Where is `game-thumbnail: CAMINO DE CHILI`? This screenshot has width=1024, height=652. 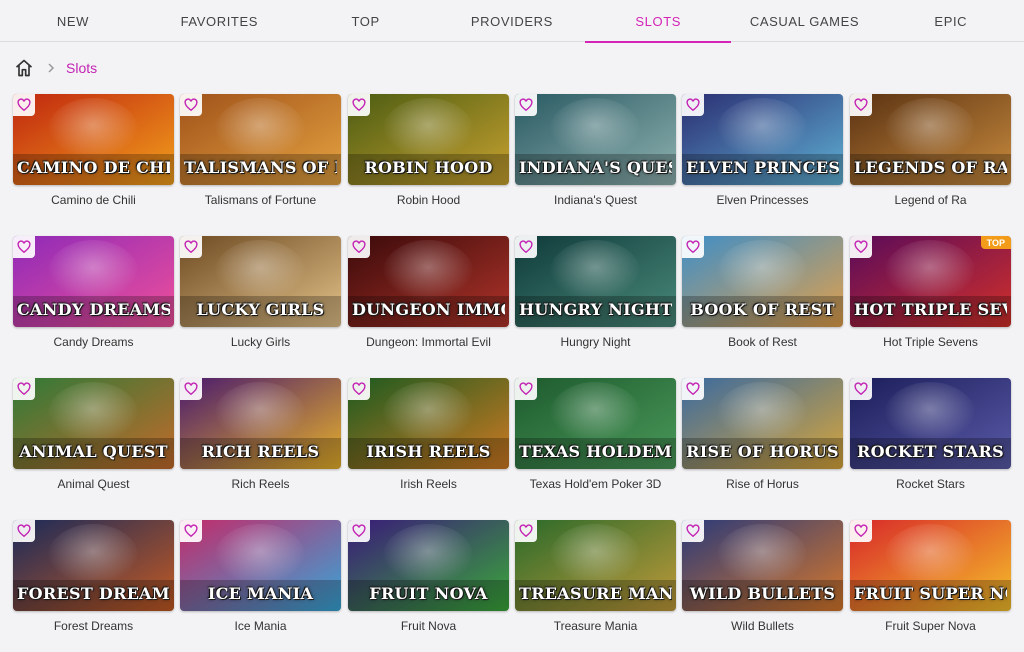 game-thumbnail: CAMINO DE CHILI is located at coordinates (93, 139).